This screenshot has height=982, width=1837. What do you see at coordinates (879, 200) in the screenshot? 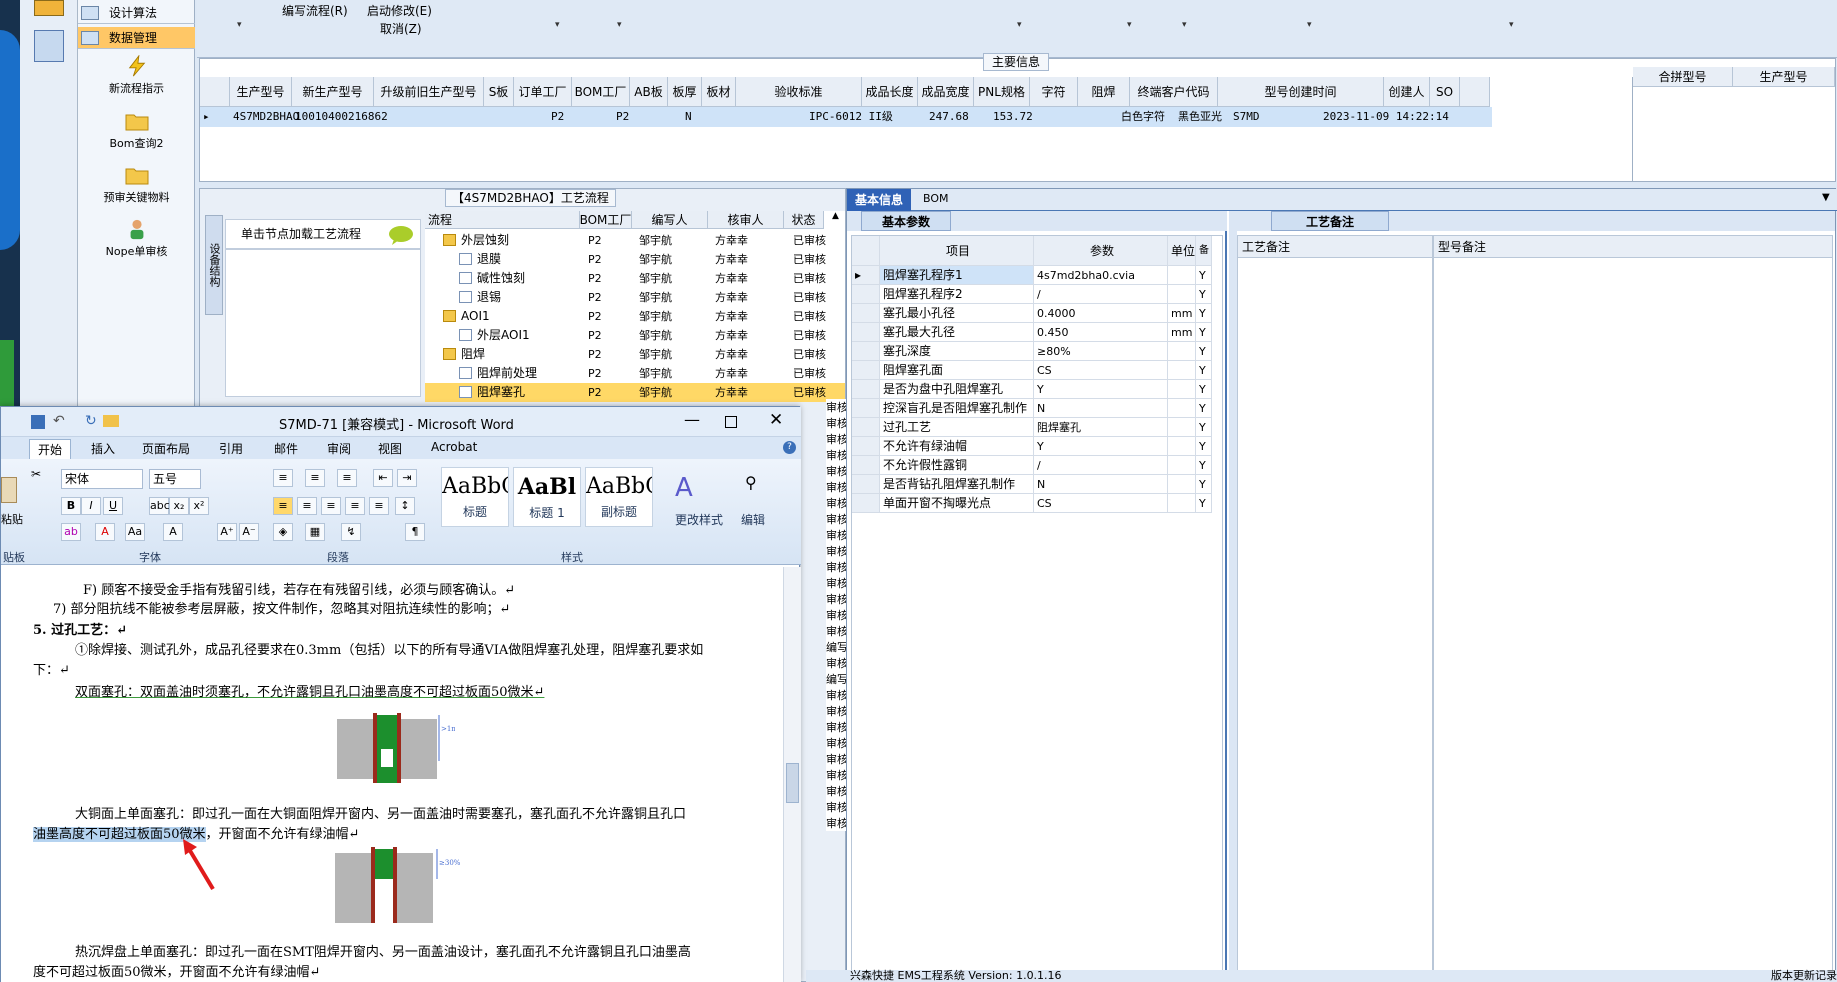
I see `tab-basic-info: 基本信息` at bounding box center [879, 200].